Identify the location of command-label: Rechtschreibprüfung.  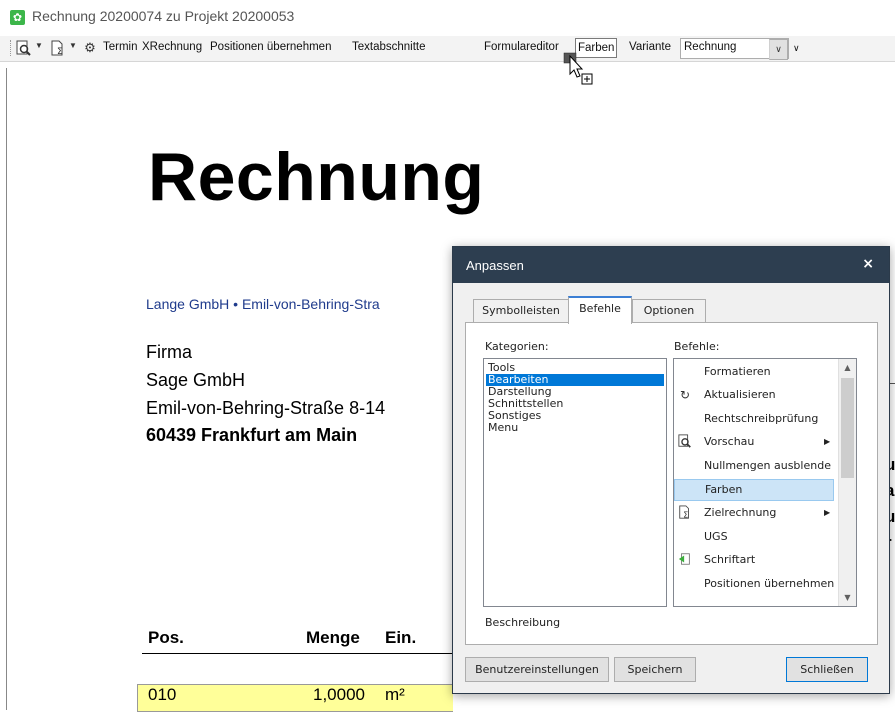
(761, 418).